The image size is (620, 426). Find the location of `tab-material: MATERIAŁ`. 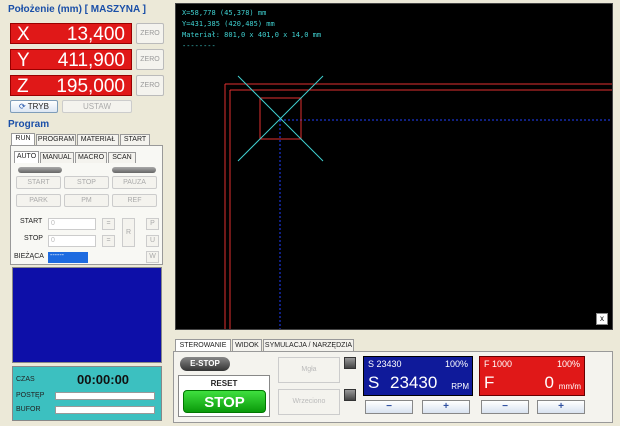

tab-material: MATERIAŁ is located at coordinates (98, 139).